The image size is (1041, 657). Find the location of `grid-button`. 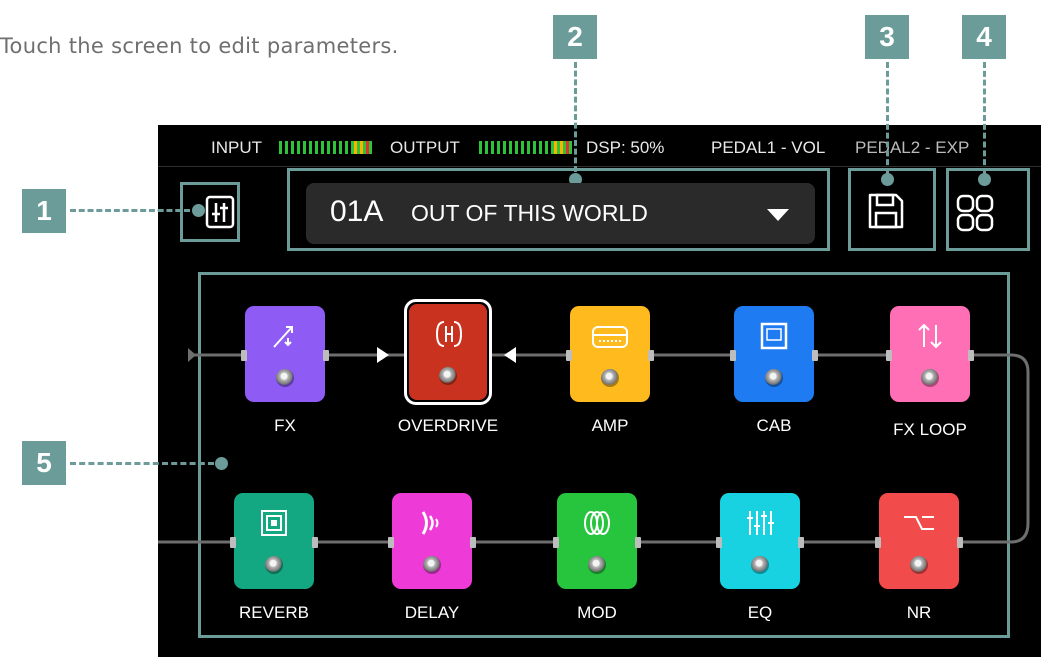

grid-button is located at coordinates (975, 213).